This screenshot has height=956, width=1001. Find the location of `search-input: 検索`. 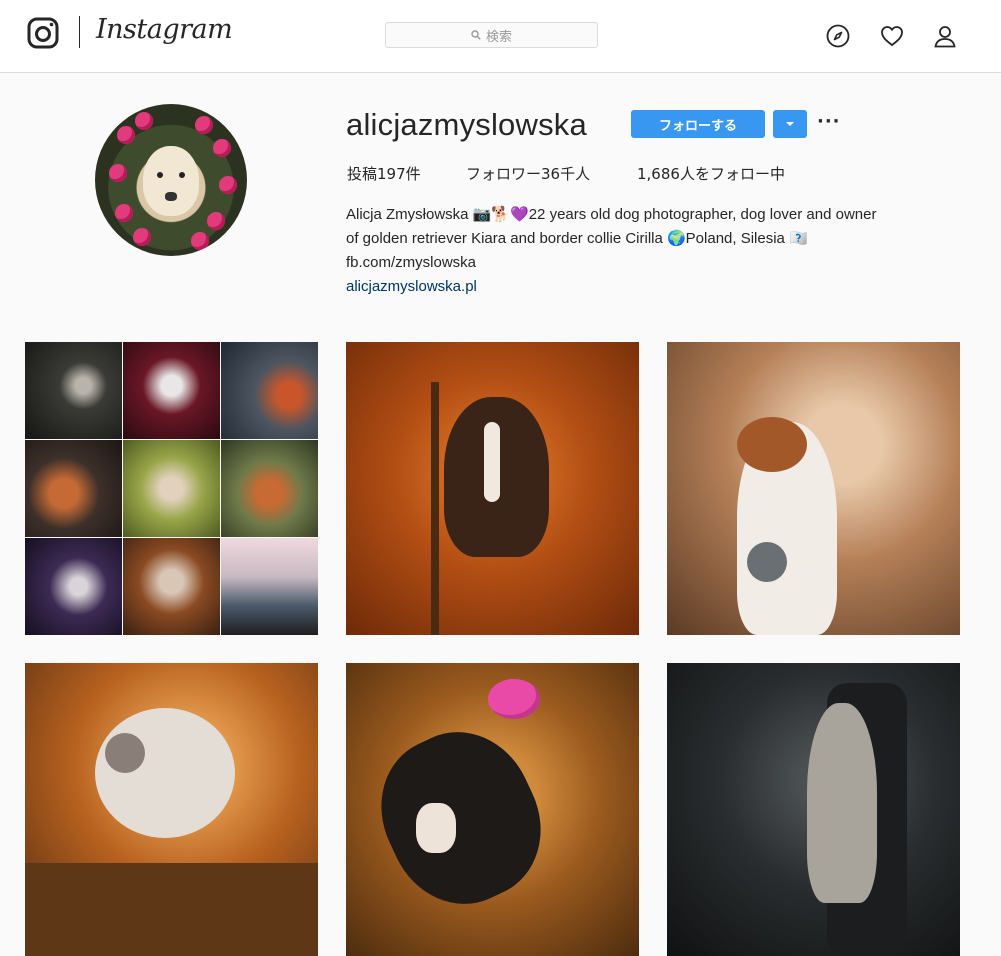

search-input: 検索 is located at coordinates (491, 35).